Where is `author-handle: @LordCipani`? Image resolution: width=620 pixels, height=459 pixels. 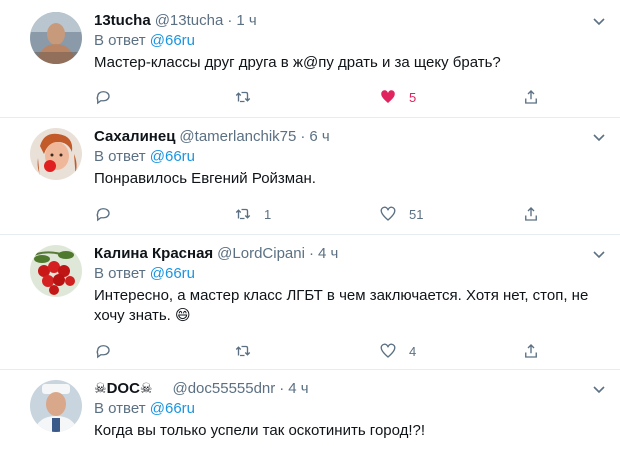 author-handle: @LordCipani is located at coordinates (261, 253).